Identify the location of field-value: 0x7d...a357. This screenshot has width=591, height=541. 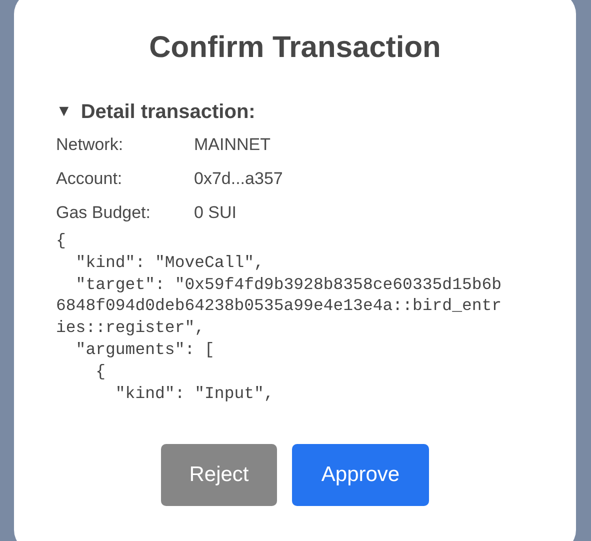
(238, 179).